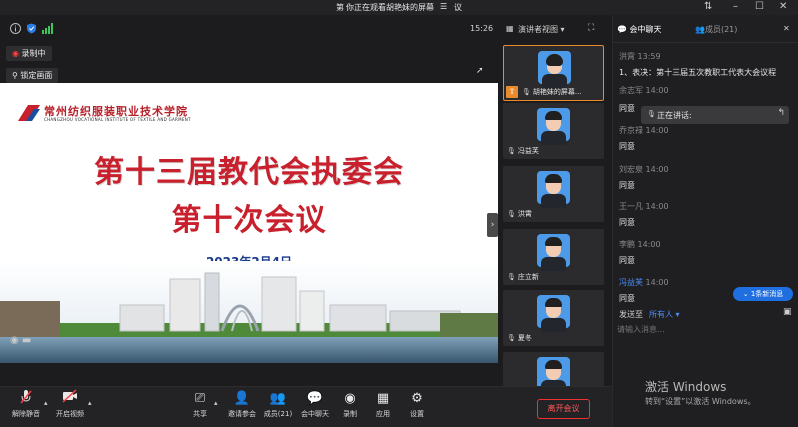 This screenshot has width=798, height=427. I want to click on participant-tile: 🎙 洪霄, so click(553, 194).